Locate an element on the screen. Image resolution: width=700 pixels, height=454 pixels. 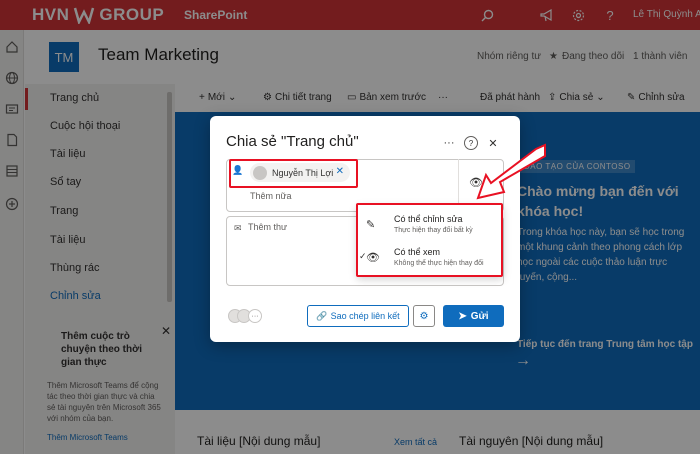
more-options-icon: ··· is located at coordinates (449, 143).